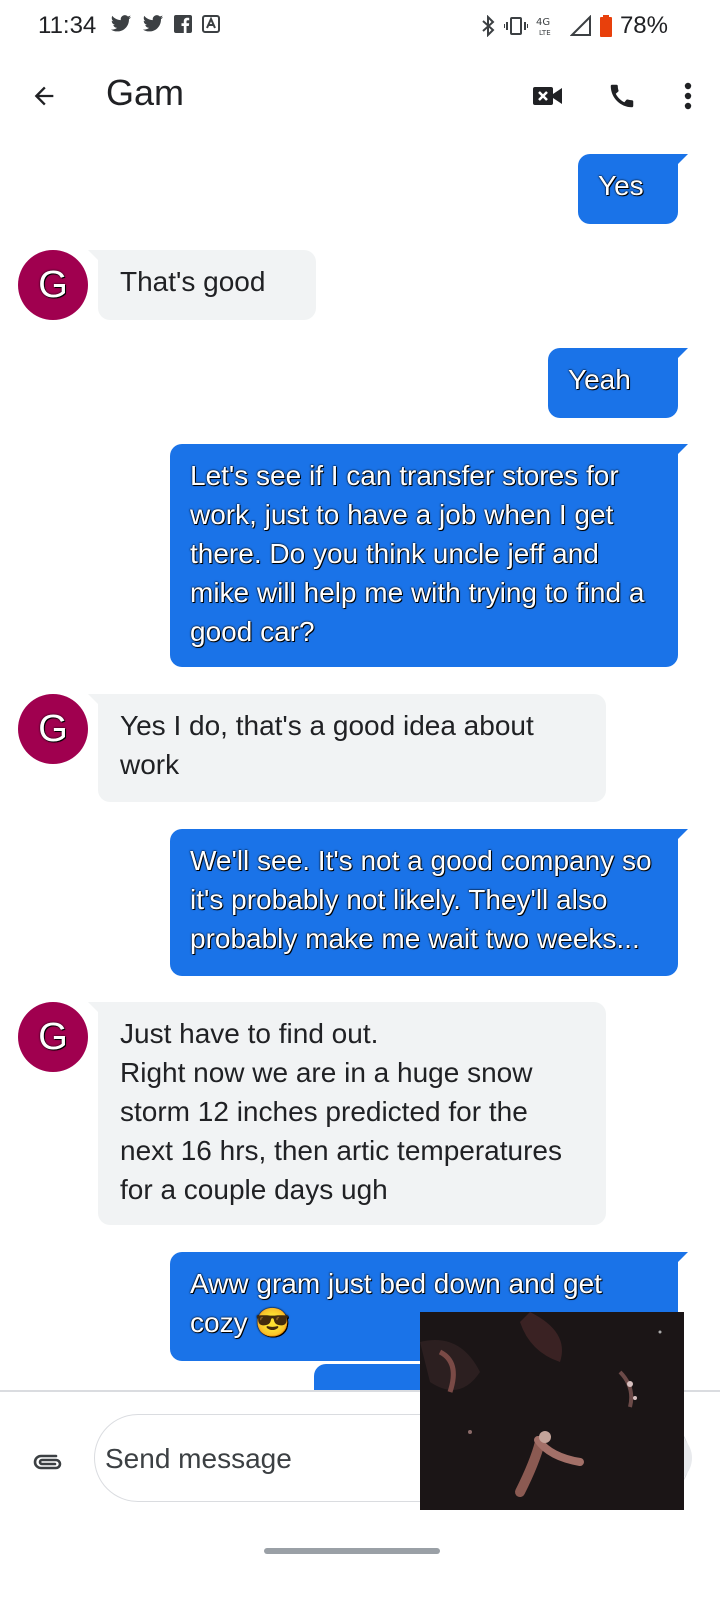 Image resolution: width=720 pixels, height=1600 pixels. What do you see at coordinates (352, 1551) in the screenshot?
I see `navigation-handle` at bounding box center [352, 1551].